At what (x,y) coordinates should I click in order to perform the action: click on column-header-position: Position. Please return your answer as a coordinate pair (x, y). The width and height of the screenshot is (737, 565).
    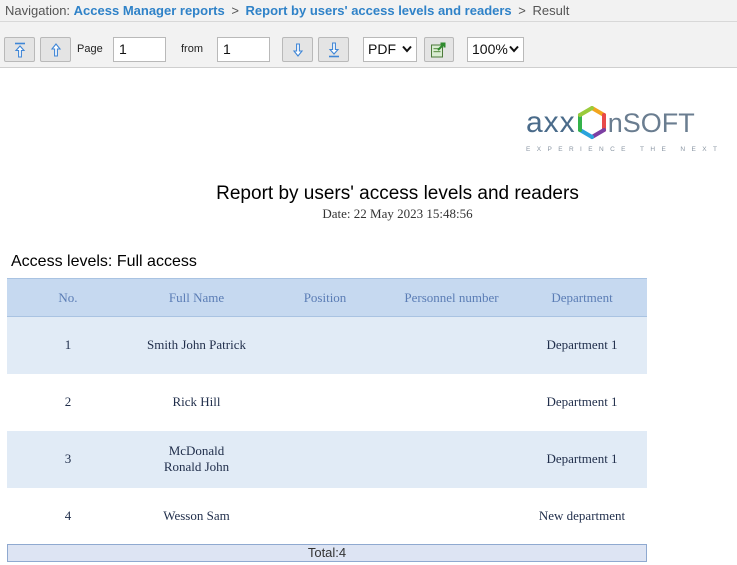
    Looking at the image, I should click on (325, 297).